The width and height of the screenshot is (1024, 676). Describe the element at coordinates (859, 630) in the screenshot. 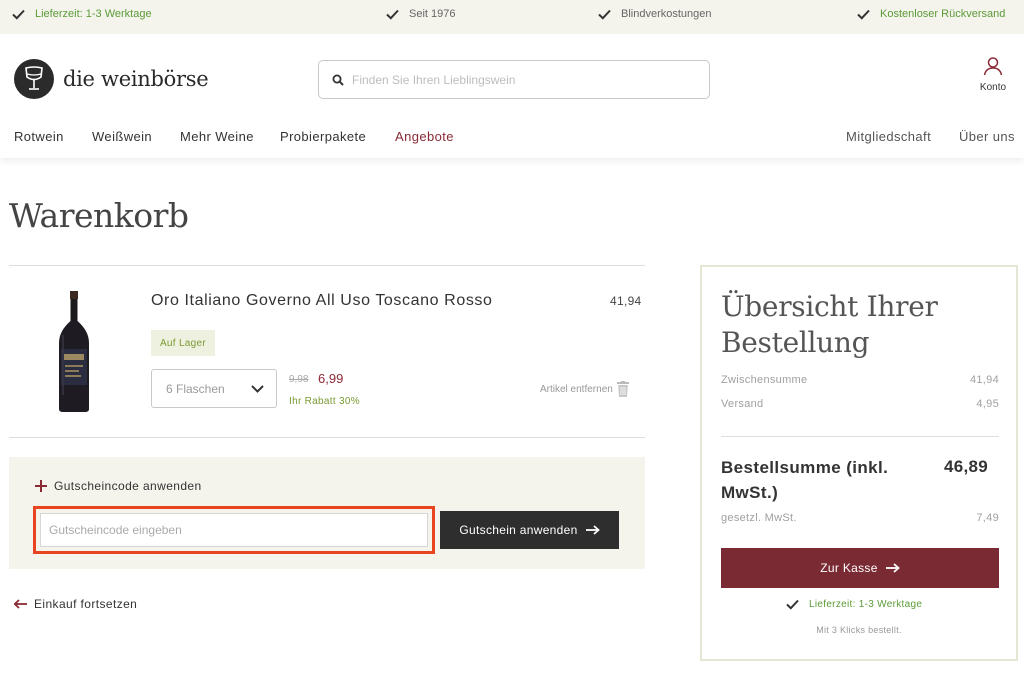

I see `summary-note: Mit 3 Klicks bestellt.` at that location.